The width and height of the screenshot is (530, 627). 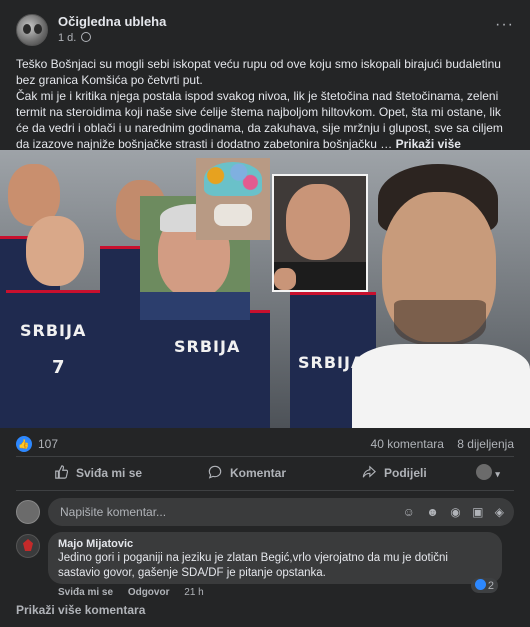 What do you see at coordinates (28, 546) in the screenshot?
I see `commenter-avatar` at bounding box center [28, 546].